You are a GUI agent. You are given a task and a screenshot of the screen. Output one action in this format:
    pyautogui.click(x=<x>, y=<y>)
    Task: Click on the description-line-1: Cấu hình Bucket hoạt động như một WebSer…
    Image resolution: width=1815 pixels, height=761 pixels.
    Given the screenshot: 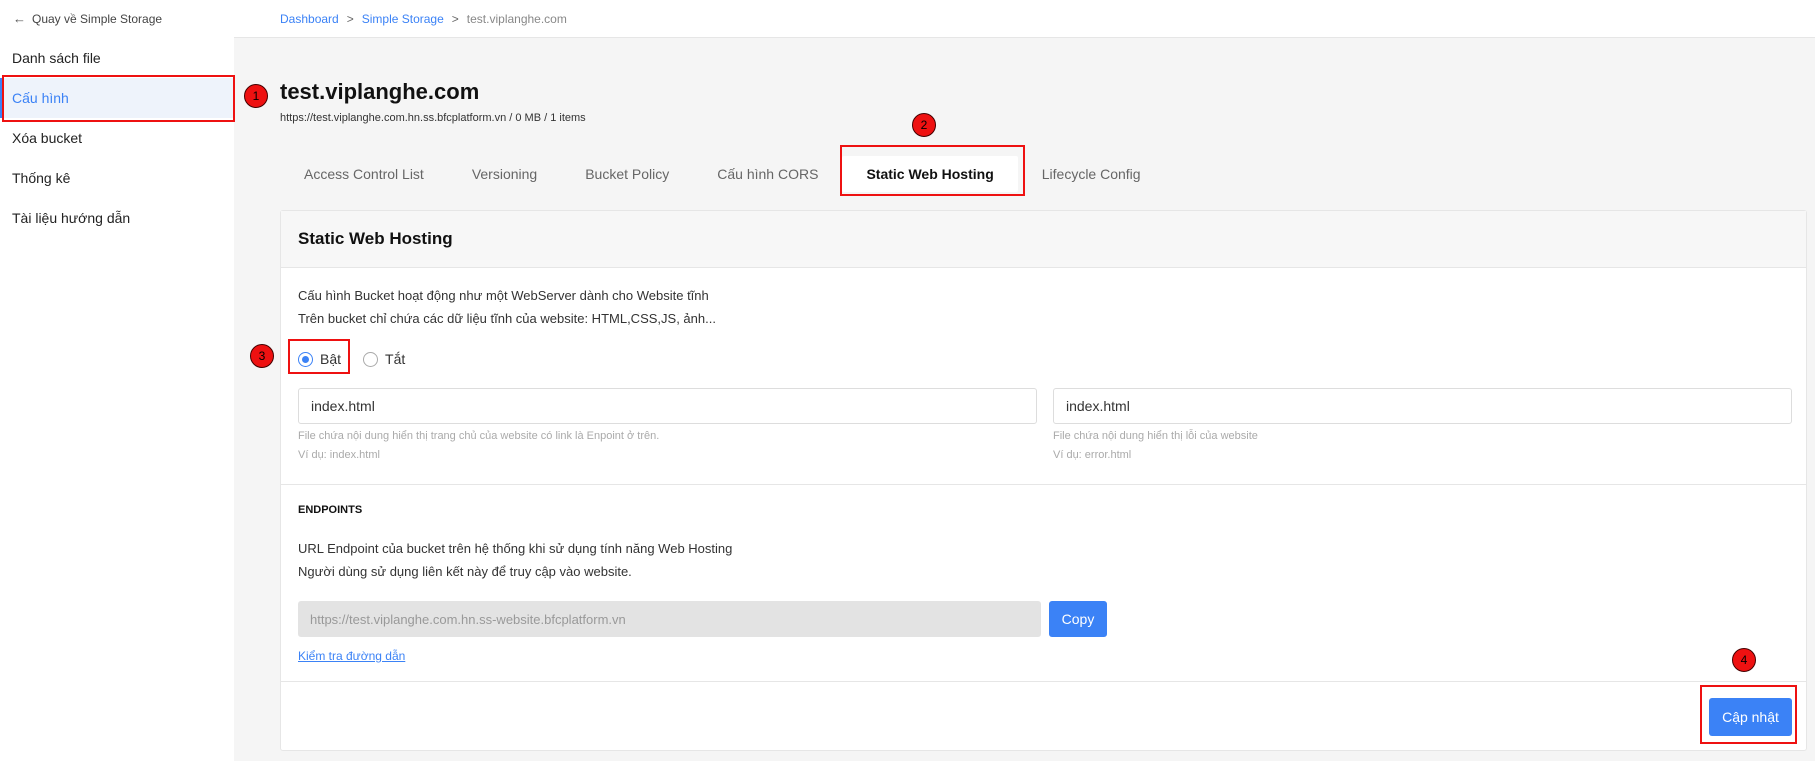 What is the action you would take?
    pyautogui.click(x=503, y=295)
    